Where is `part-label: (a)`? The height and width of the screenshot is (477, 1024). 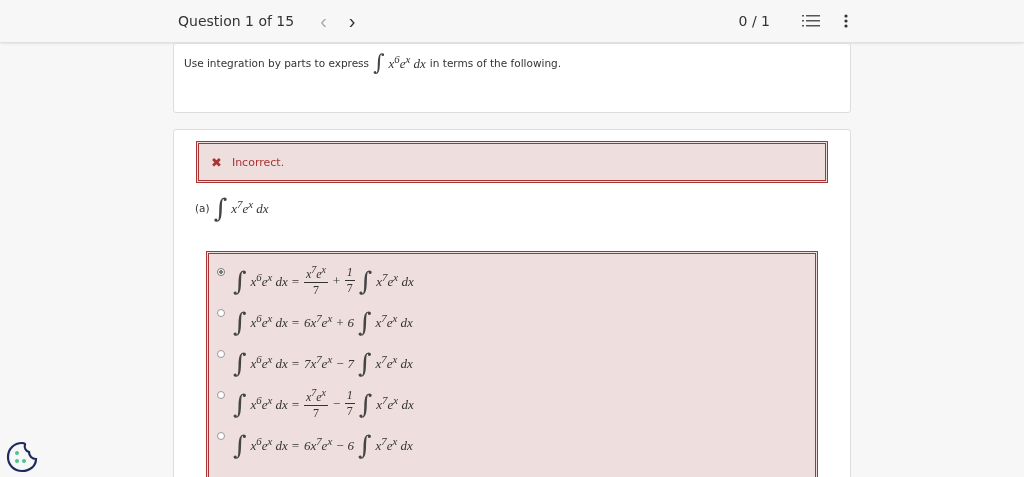
part-label: (a) is located at coordinates (202, 208).